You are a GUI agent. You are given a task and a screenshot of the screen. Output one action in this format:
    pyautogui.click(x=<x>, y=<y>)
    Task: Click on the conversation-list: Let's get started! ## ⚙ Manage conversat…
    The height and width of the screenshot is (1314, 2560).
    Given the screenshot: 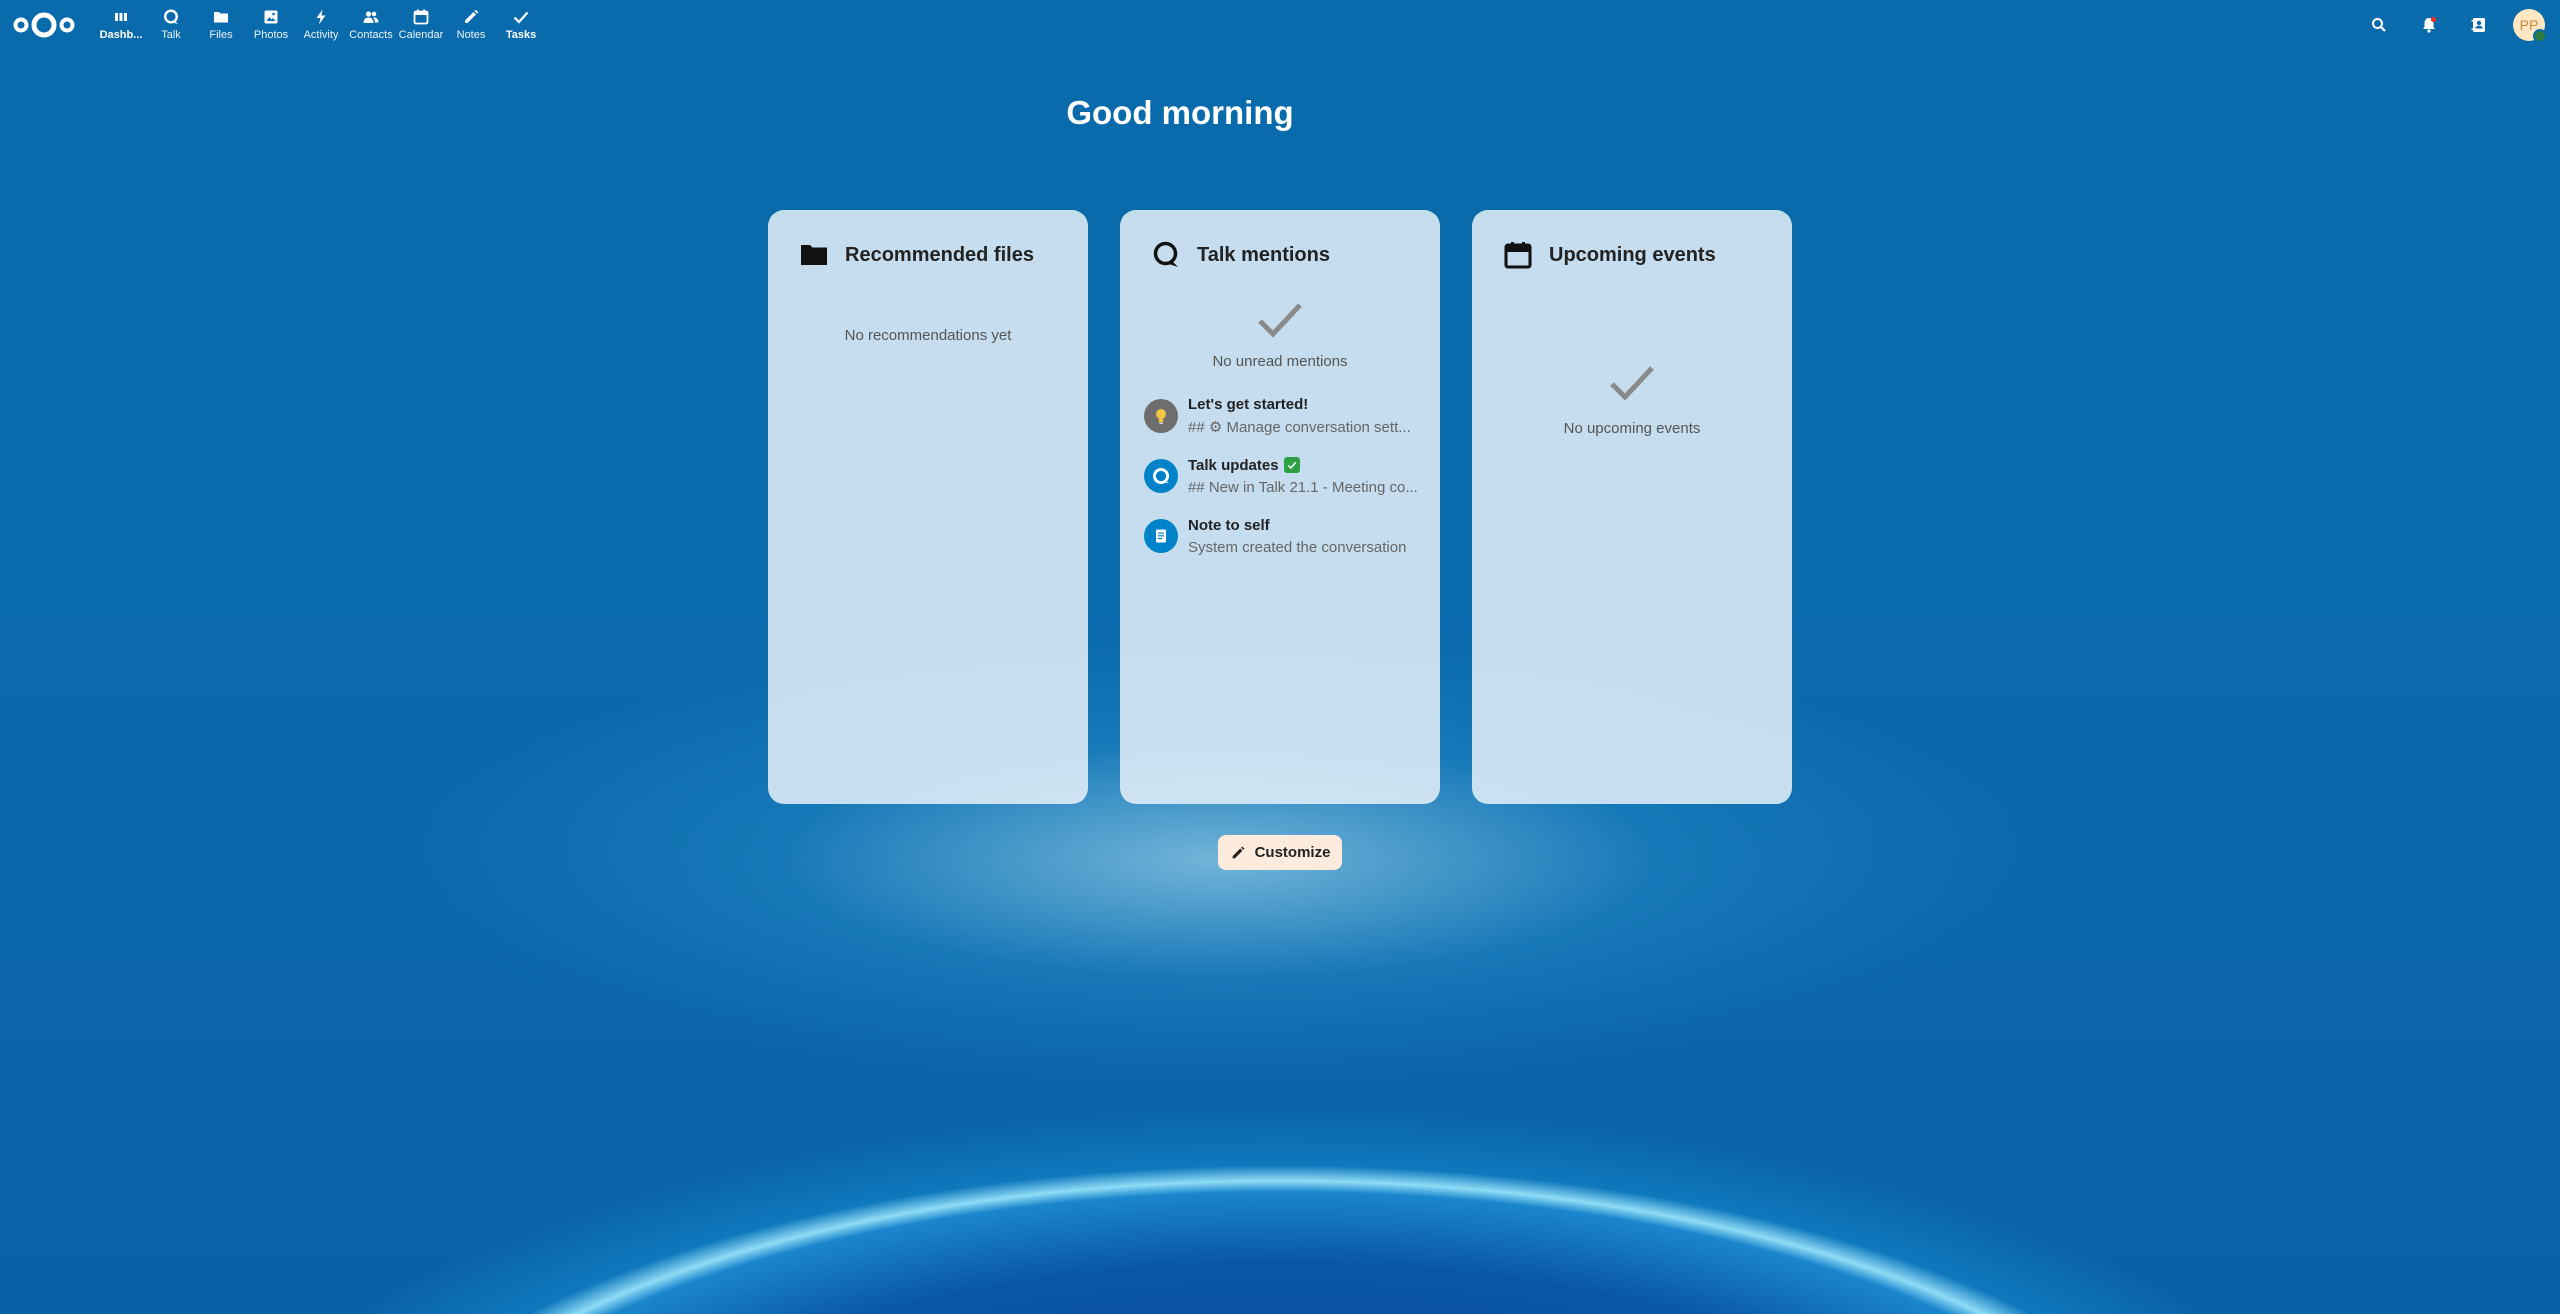 What is the action you would take?
    pyautogui.click(x=1280, y=476)
    